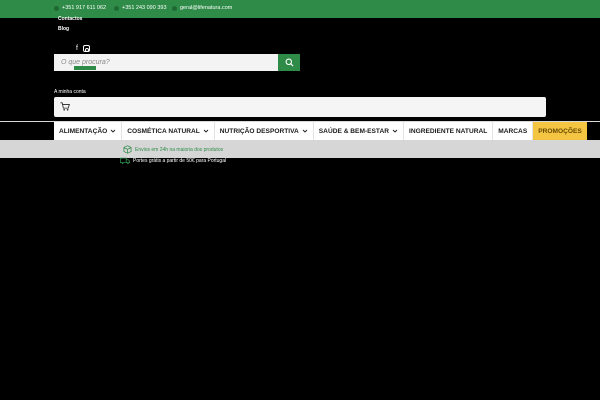  Describe the element at coordinates (77, 48) in the screenshot. I see `facebook-icon: f` at that location.